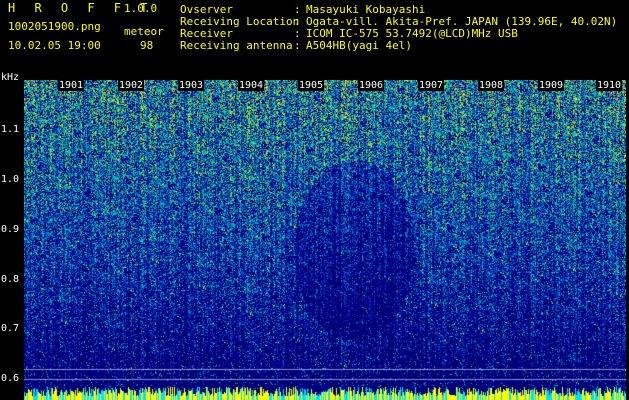  What do you see at coordinates (10, 328) in the screenshot?
I see `y-tick-0-7: 0.7` at bounding box center [10, 328].